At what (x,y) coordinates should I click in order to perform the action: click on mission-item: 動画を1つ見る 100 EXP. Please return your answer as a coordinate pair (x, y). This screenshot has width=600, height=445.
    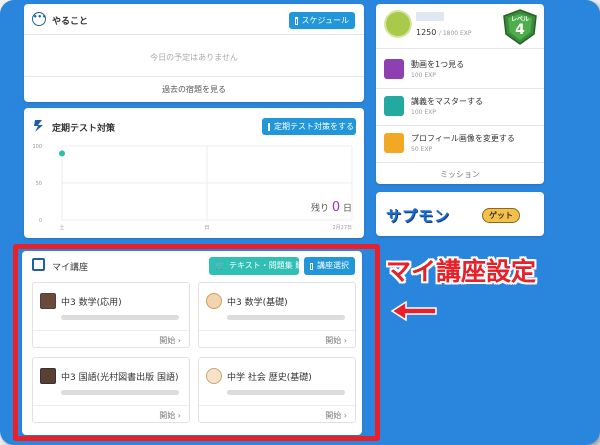
    Looking at the image, I should click on (463, 71).